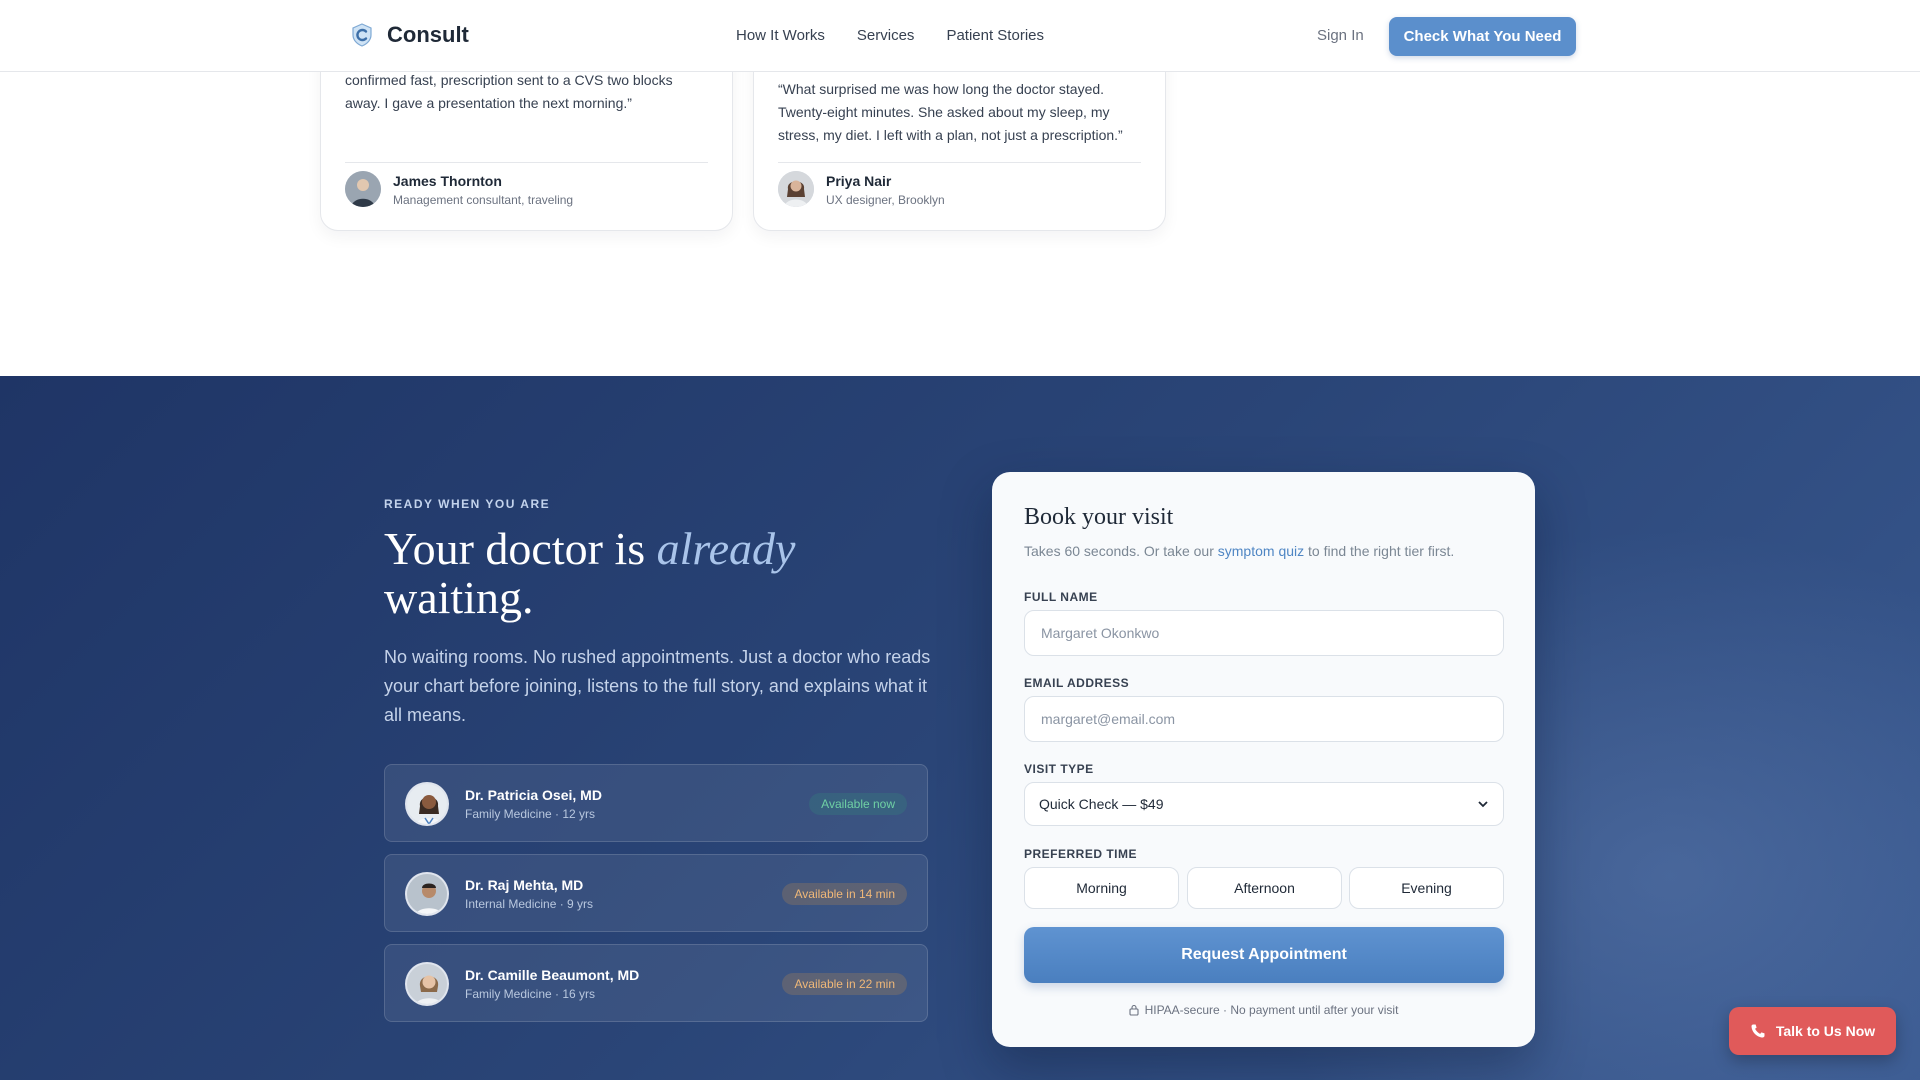  I want to click on availability-badge: Available in 22 min, so click(844, 984).